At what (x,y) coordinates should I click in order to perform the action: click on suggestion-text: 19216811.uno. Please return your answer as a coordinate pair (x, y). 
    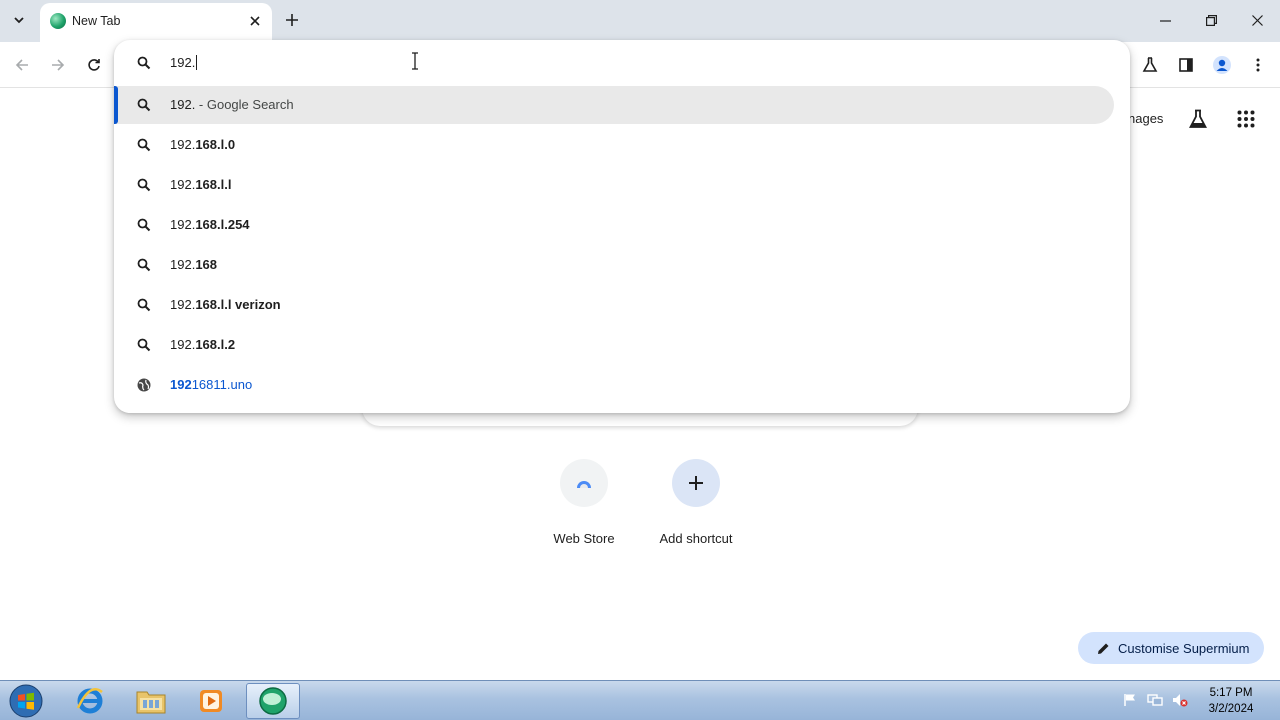
    Looking at the image, I should click on (211, 384).